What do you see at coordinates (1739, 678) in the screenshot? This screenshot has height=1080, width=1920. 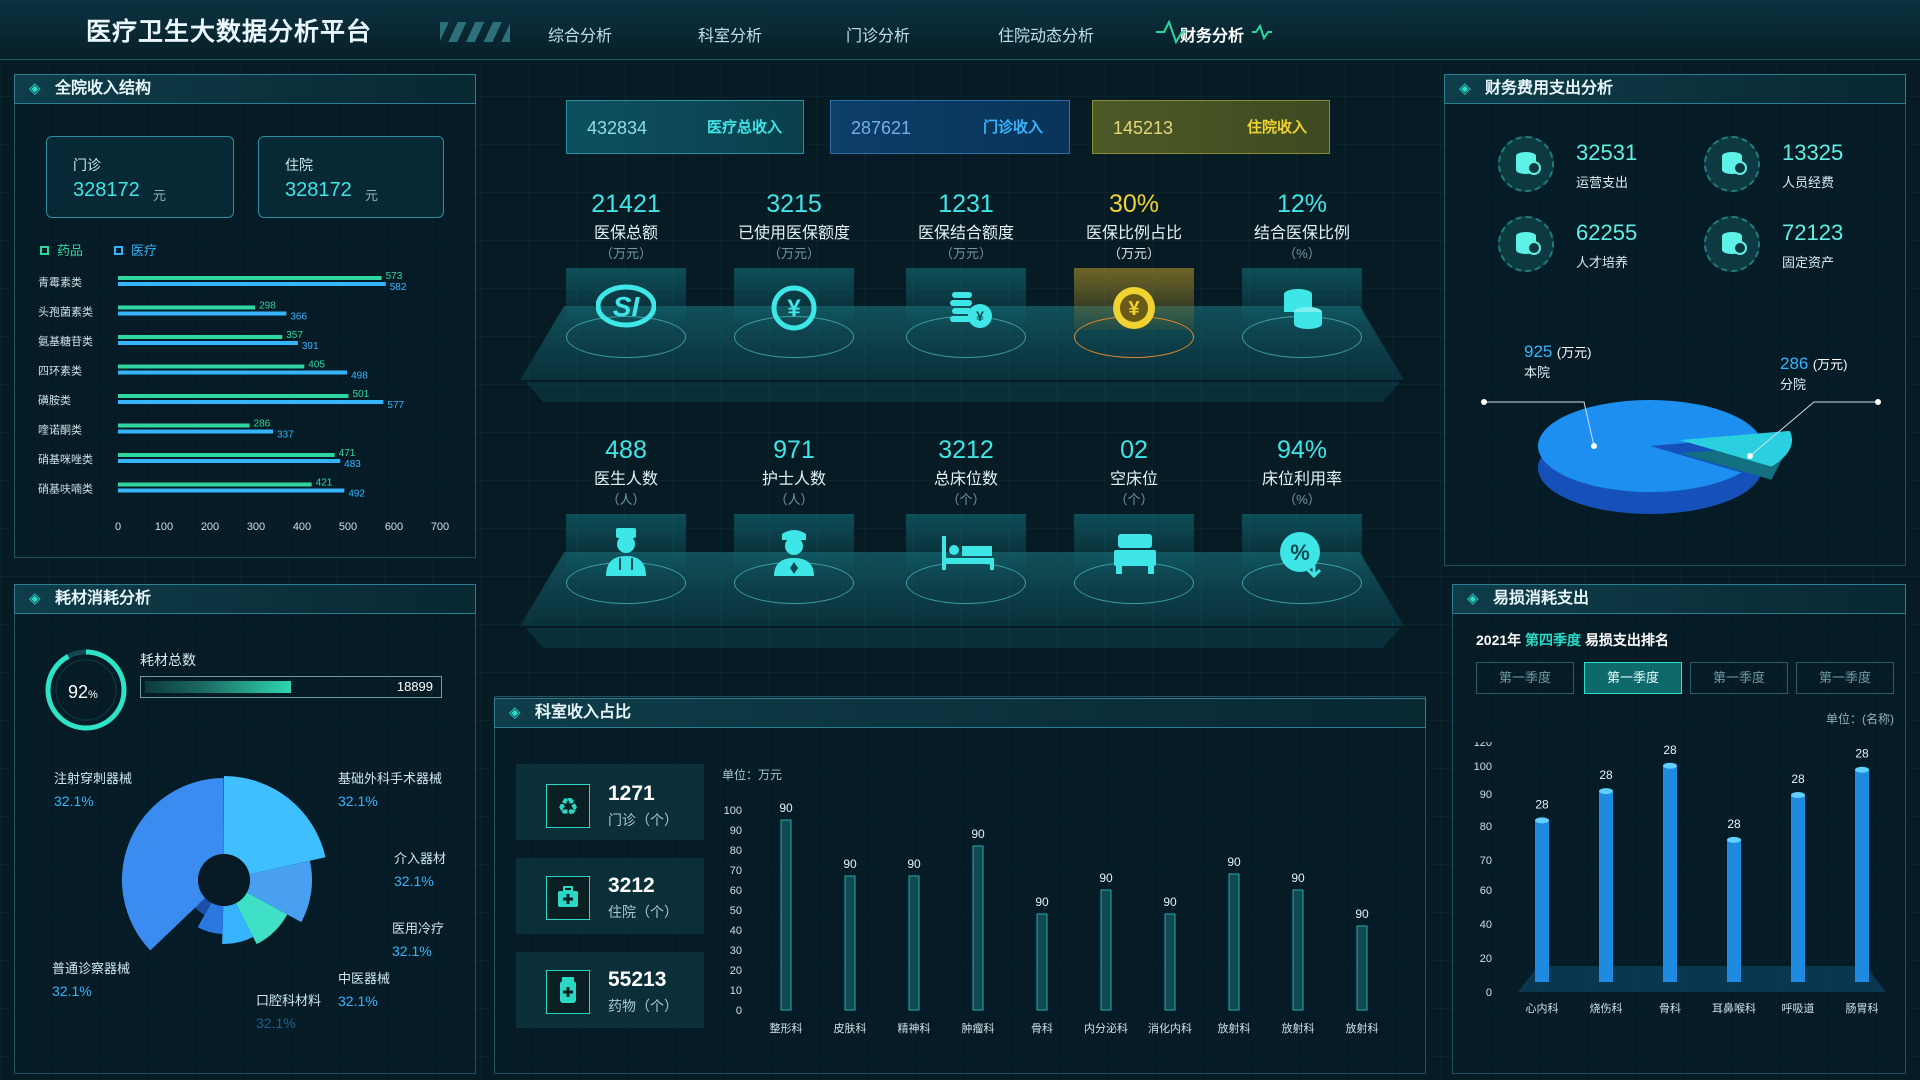 I see `quarter-tab-3: 第一季度` at bounding box center [1739, 678].